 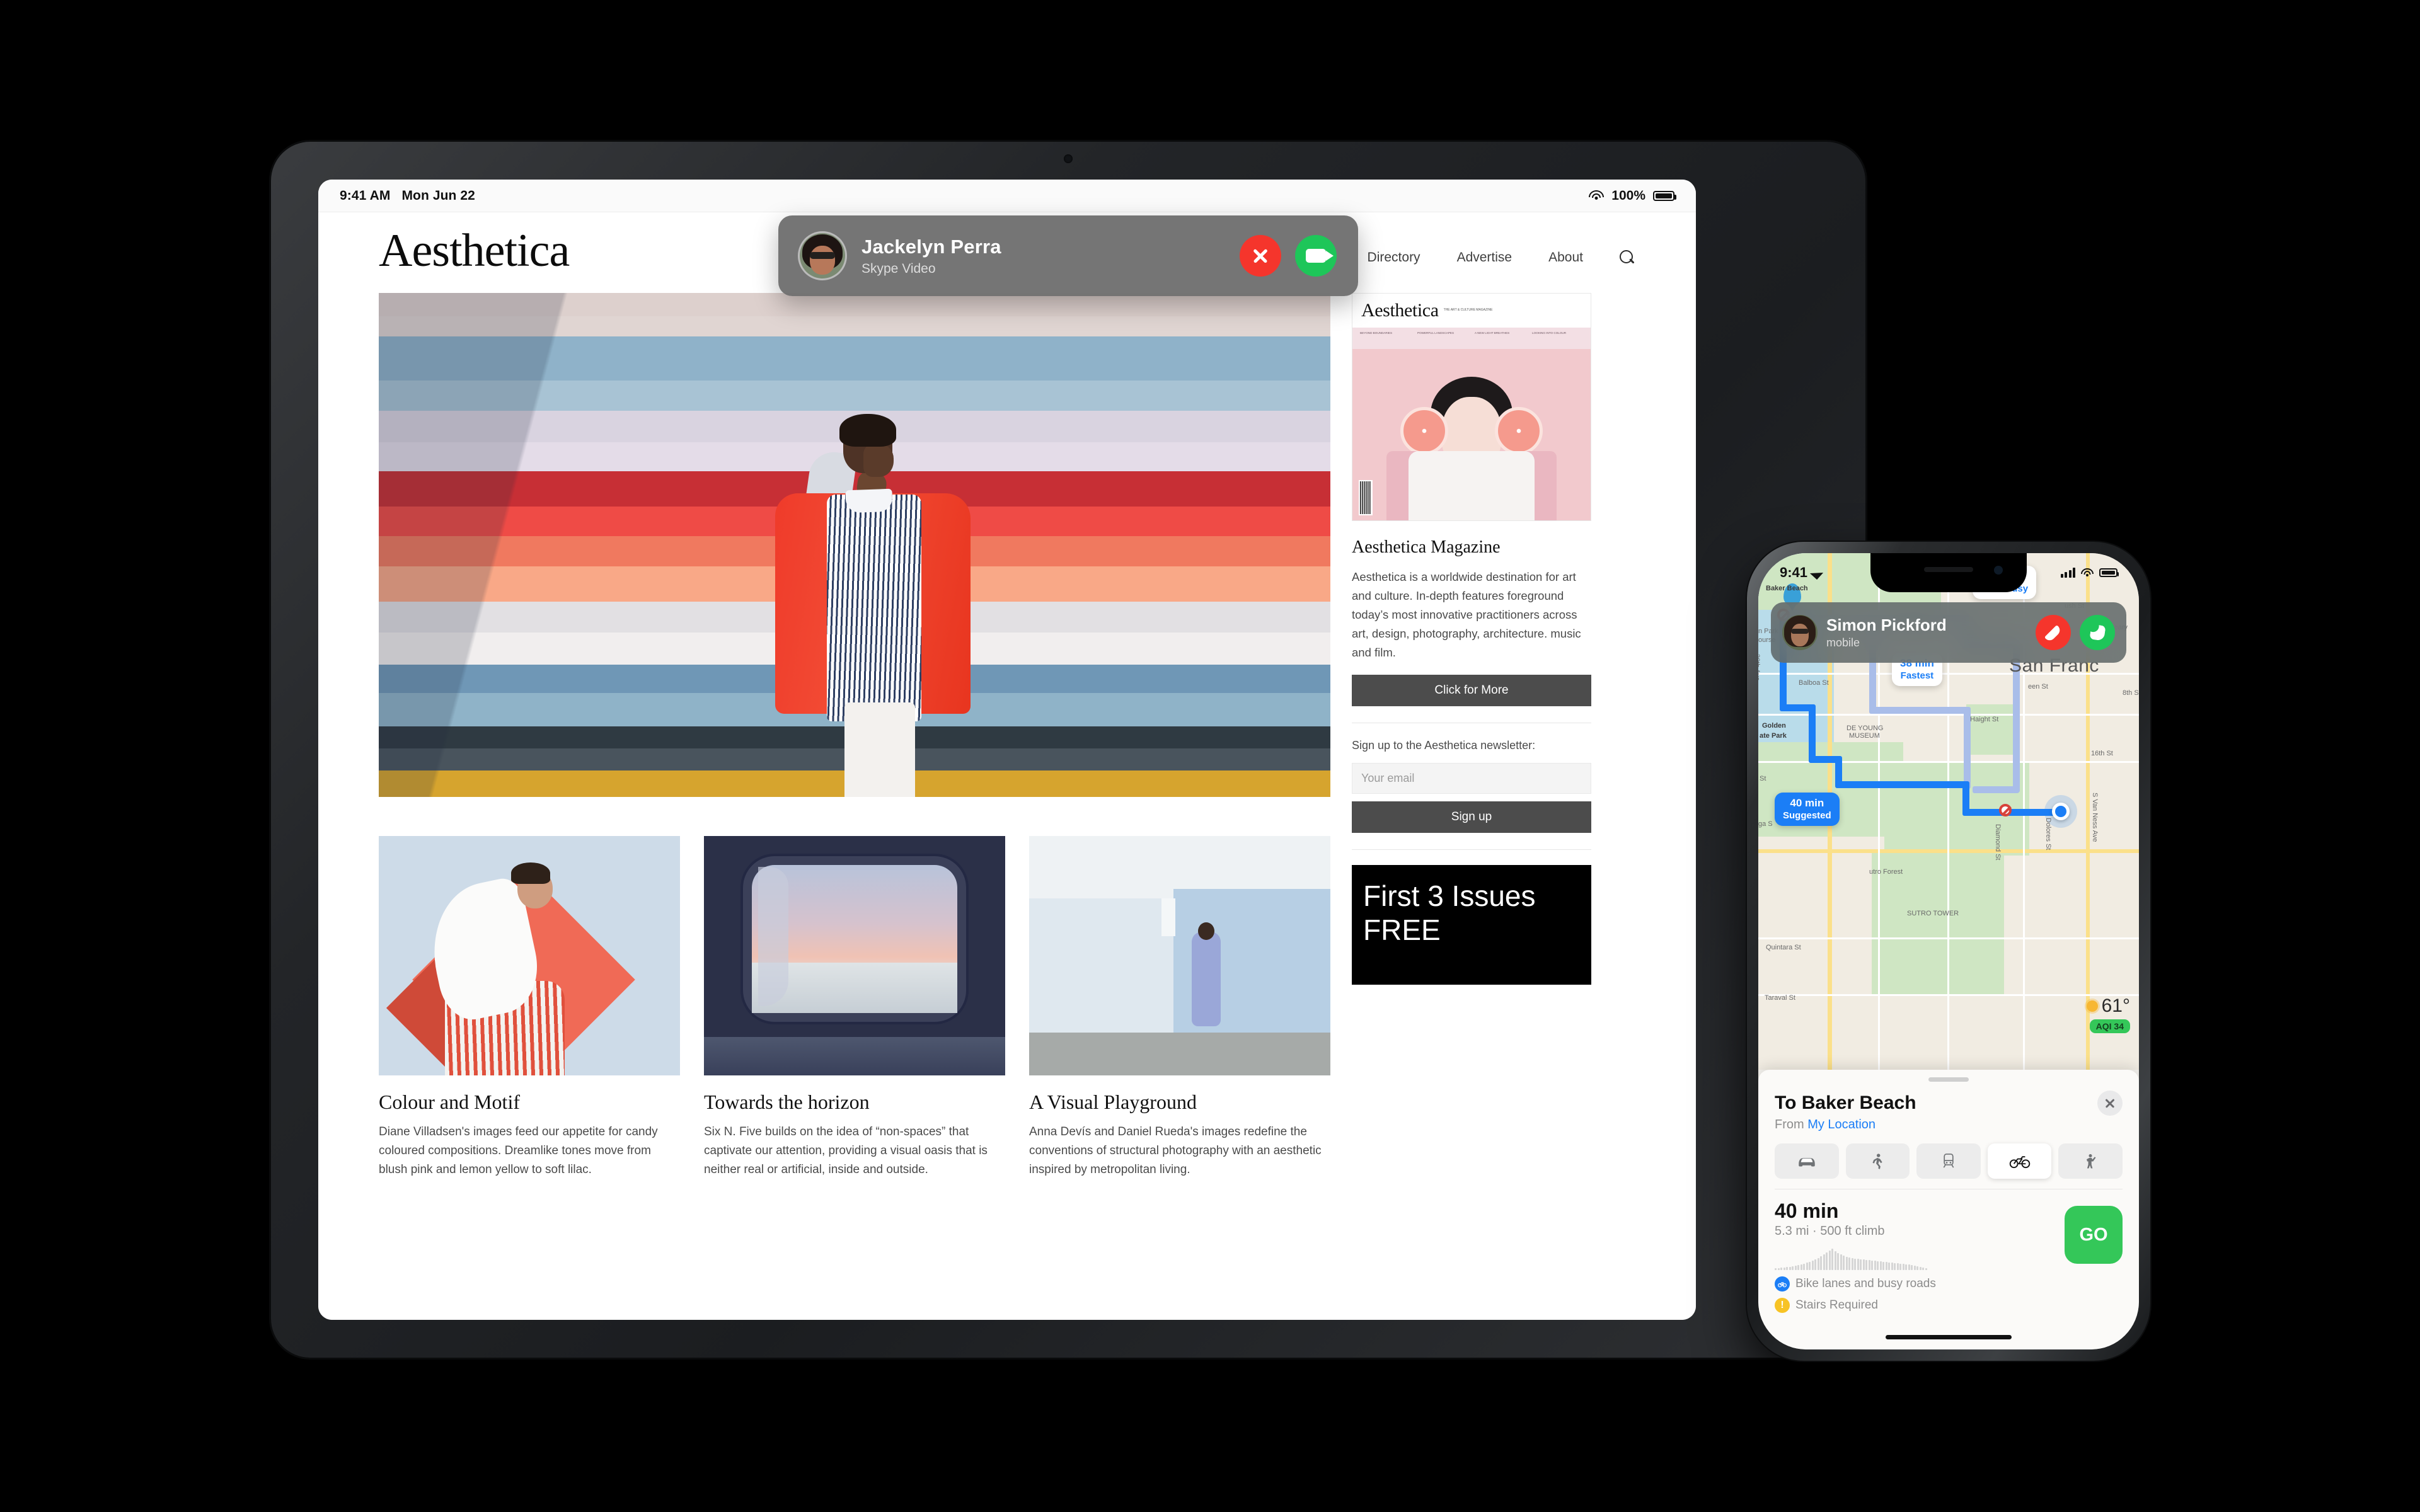 What do you see at coordinates (1830, 1231) in the screenshot?
I see `route-distance: 5.3 mi · 500 ft climb` at bounding box center [1830, 1231].